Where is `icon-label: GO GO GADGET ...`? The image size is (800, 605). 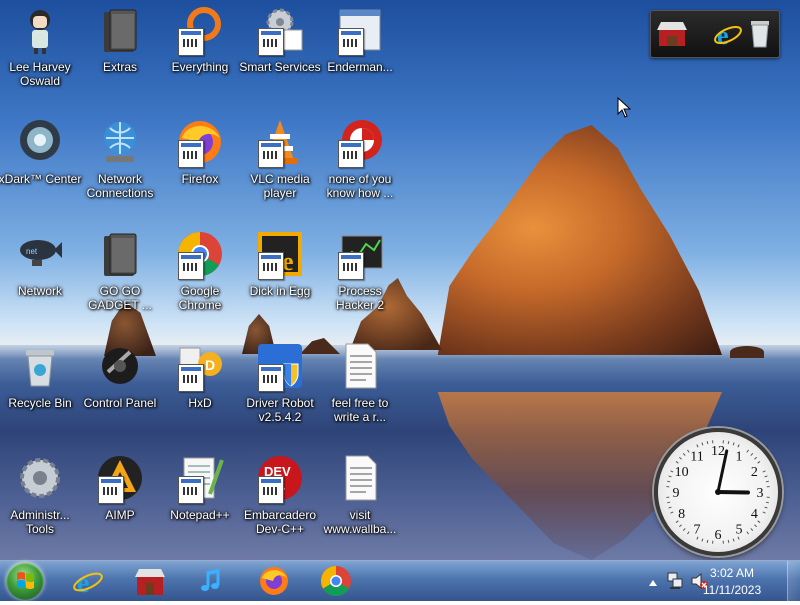
icon-label: GO GO GADGET ... is located at coordinates (120, 298).